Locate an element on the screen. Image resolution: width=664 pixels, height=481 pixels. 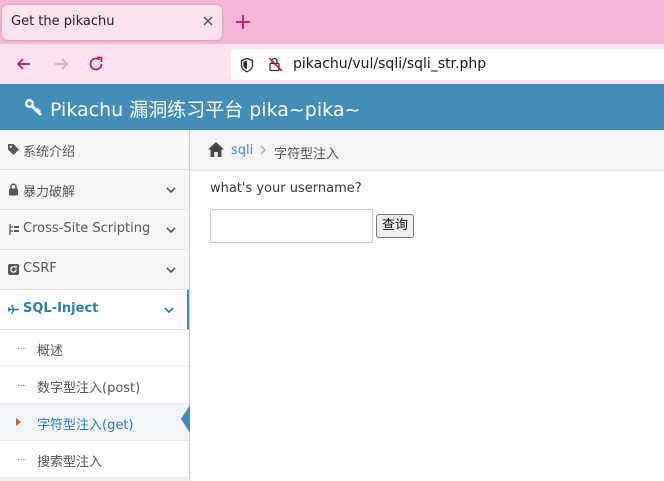
new-tab-icon is located at coordinates (243, 22).